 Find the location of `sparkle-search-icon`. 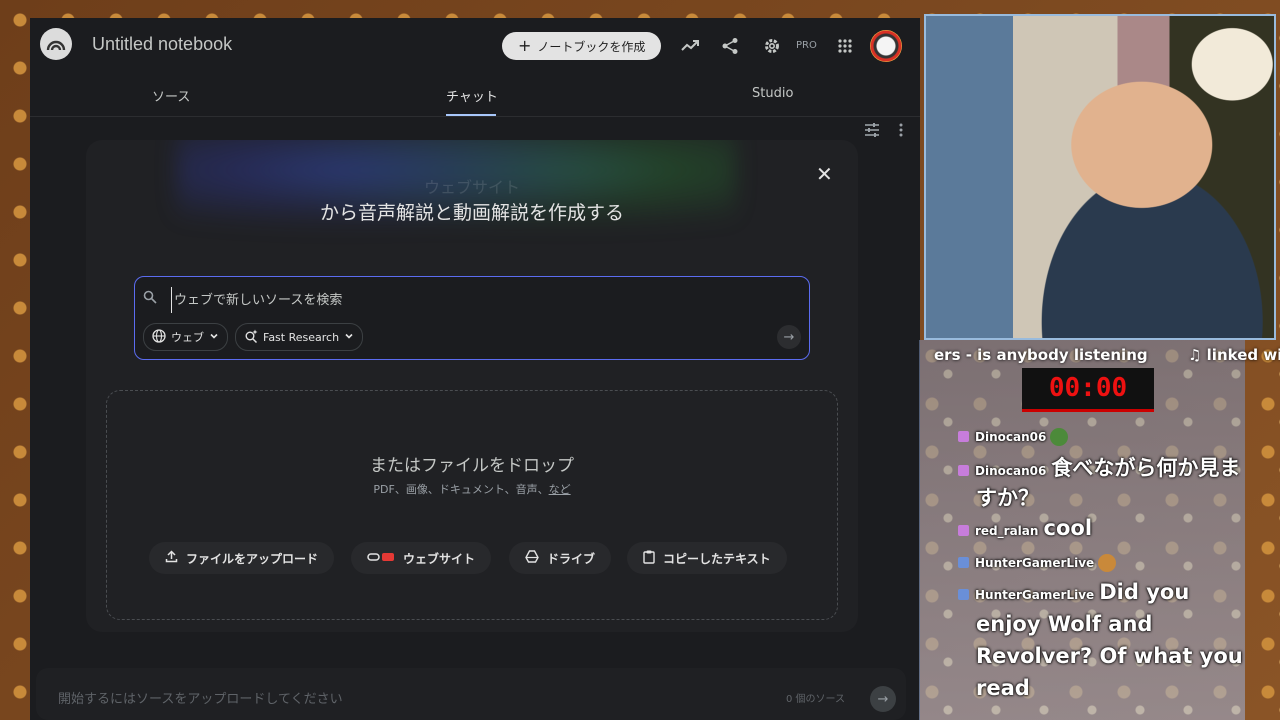

sparkle-search-icon is located at coordinates (251, 337).